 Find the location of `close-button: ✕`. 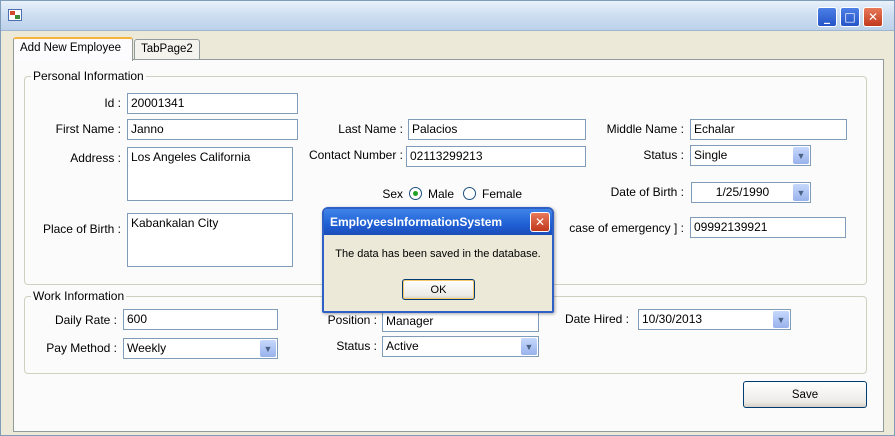

close-button: ✕ is located at coordinates (873, 17).